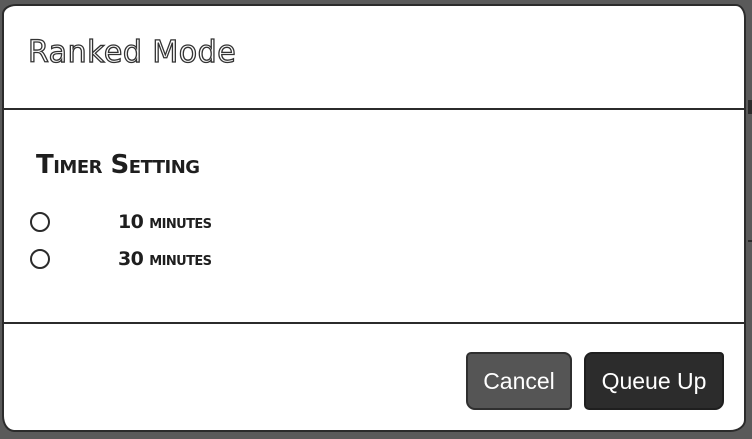 The image size is (752, 439). What do you see at coordinates (165, 259) in the screenshot?
I see `timer-option-label: 30 minutes` at bounding box center [165, 259].